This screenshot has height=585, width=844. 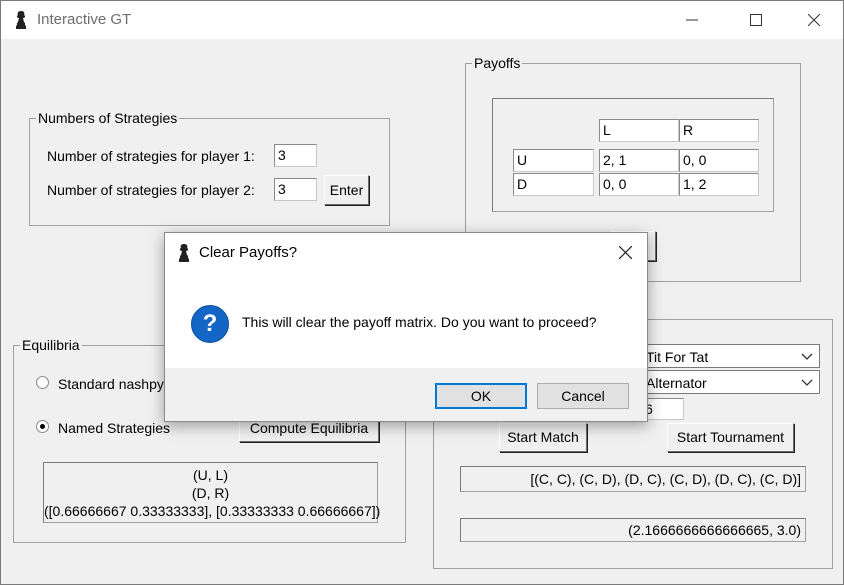 I want to click on player2-strategies-input: 3, so click(x=295, y=189).